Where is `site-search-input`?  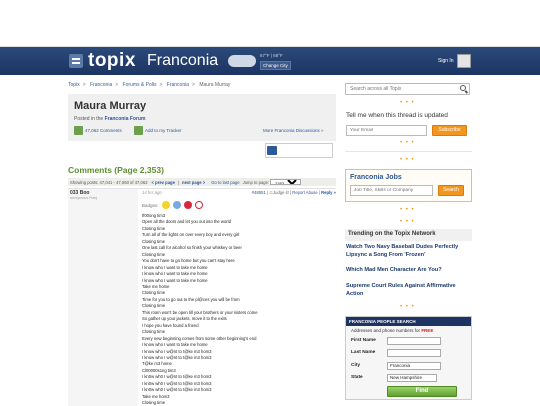 site-search-input is located at coordinates (407, 89).